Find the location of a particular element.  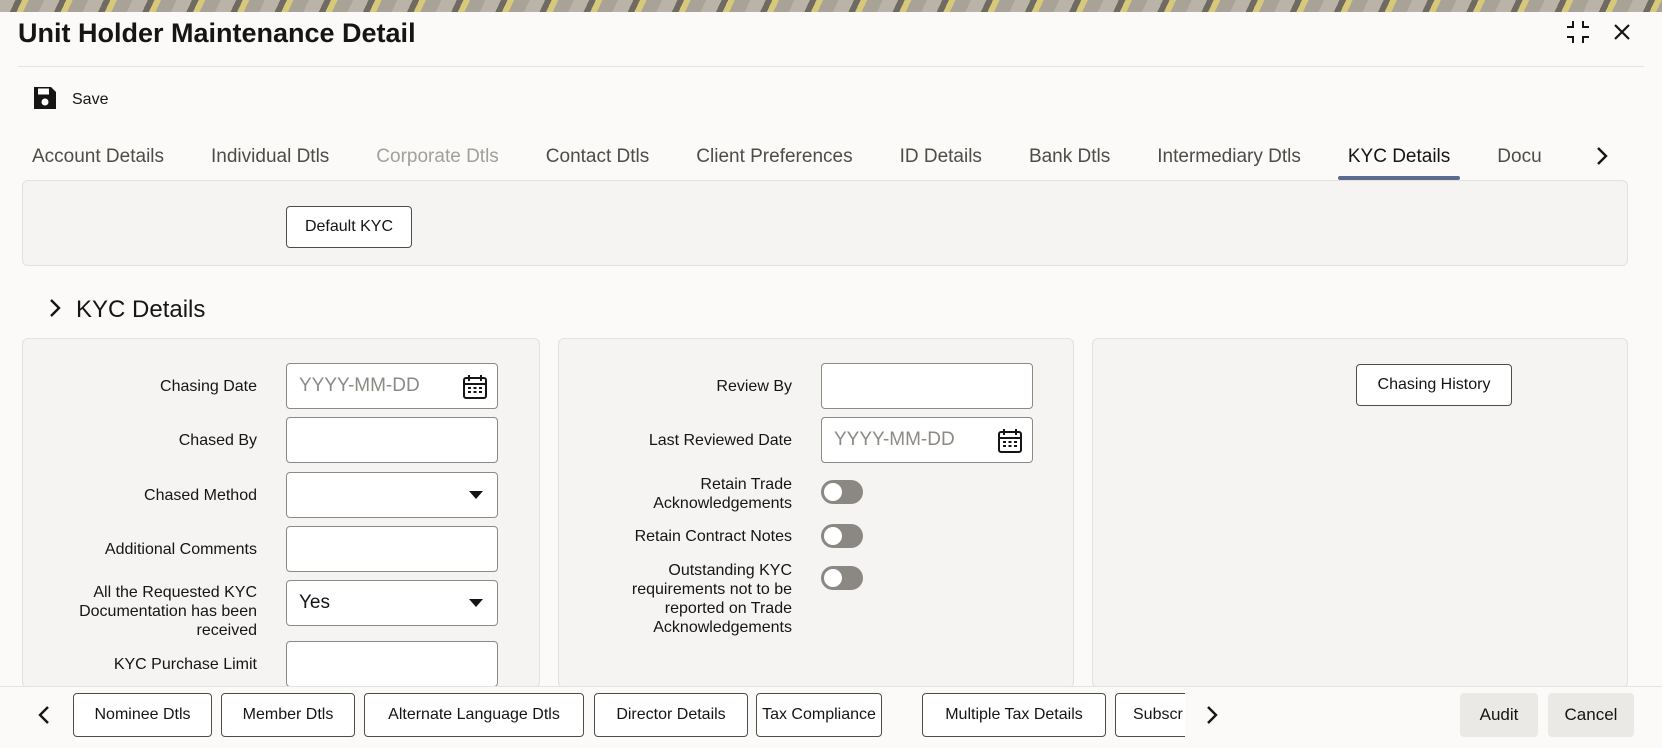

subscr-button: Subscr is located at coordinates (1150, 715).